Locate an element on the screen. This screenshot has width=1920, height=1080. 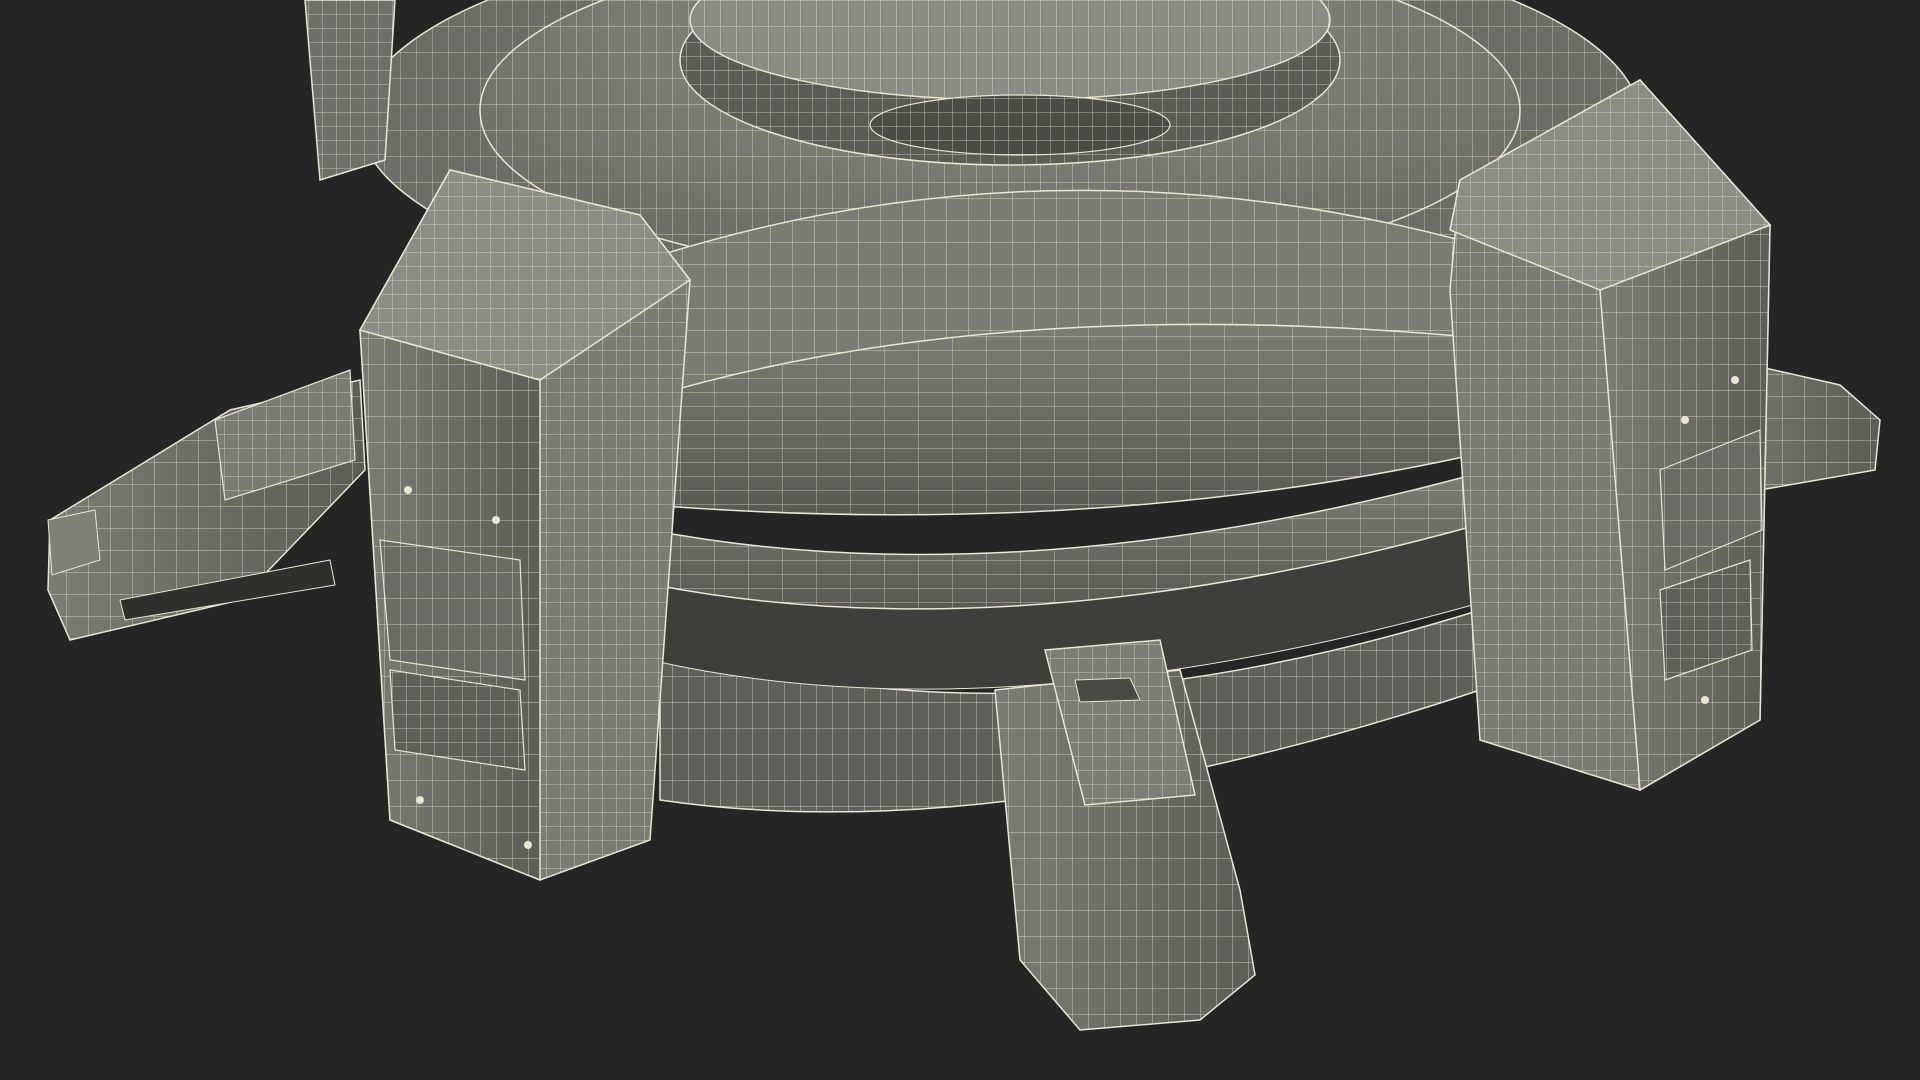
left-leg is located at coordinates (206, 505).